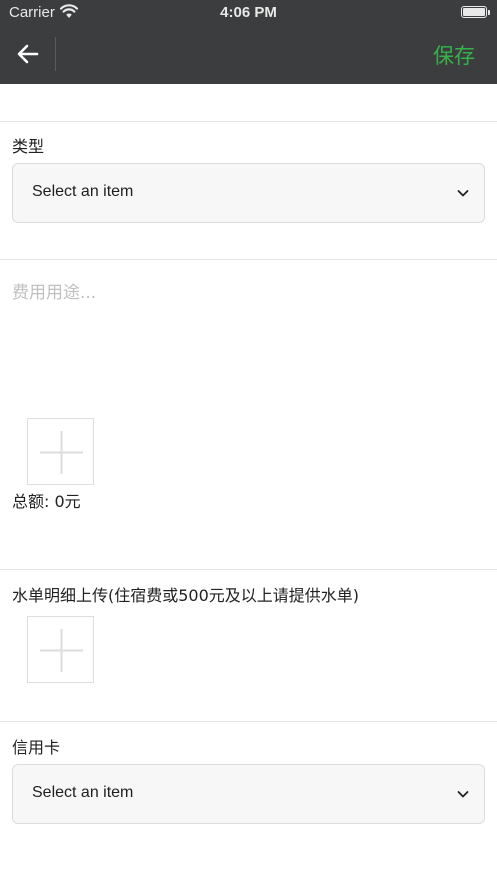  I want to click on credit-card-label: 信用卡, so click(36, 747).